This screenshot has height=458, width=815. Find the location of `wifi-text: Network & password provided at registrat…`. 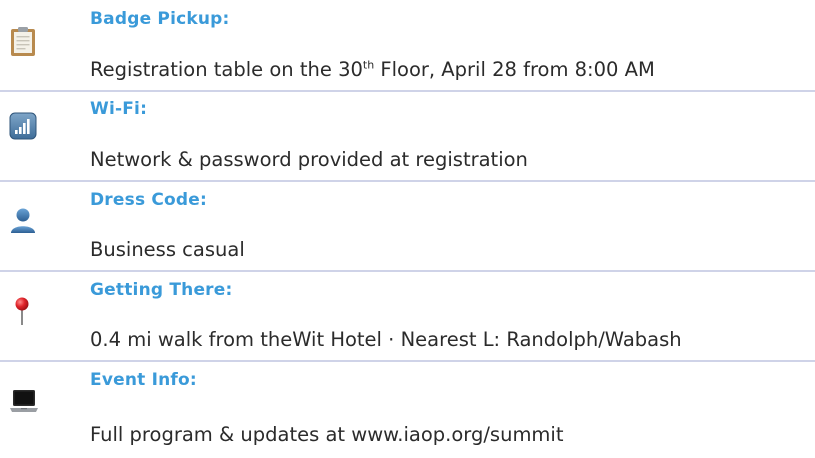

wifi-text: Network & password provided at registrat… is located at coordinates (309, 159).